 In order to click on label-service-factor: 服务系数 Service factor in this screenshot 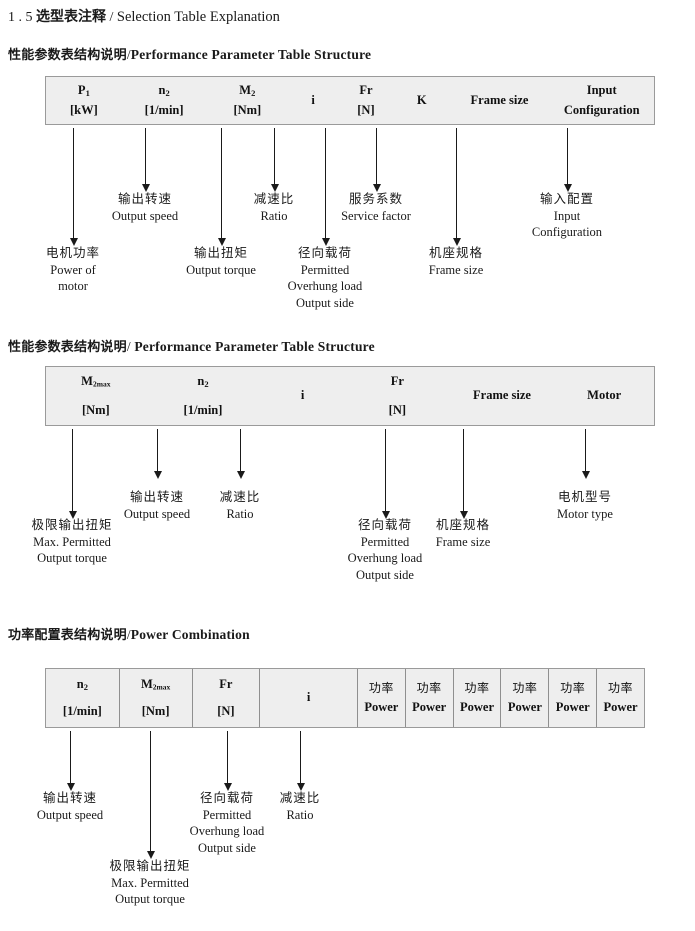, I will do `click(376, 207)`.